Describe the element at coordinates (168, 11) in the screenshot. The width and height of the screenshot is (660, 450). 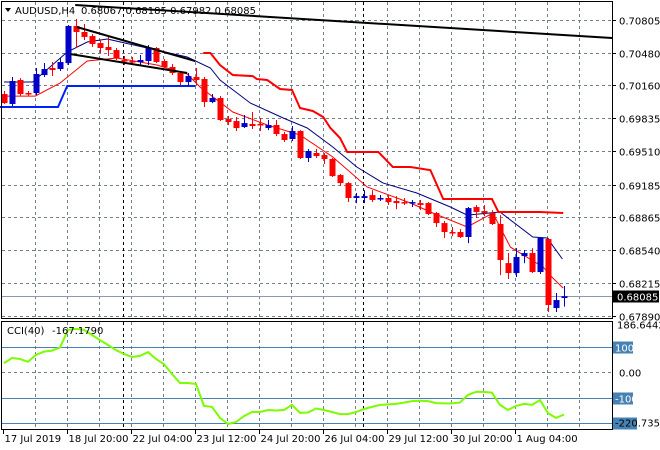
I see `ohlc-label: 0.68067 0.68185 0.67982 0.68085` at that location.